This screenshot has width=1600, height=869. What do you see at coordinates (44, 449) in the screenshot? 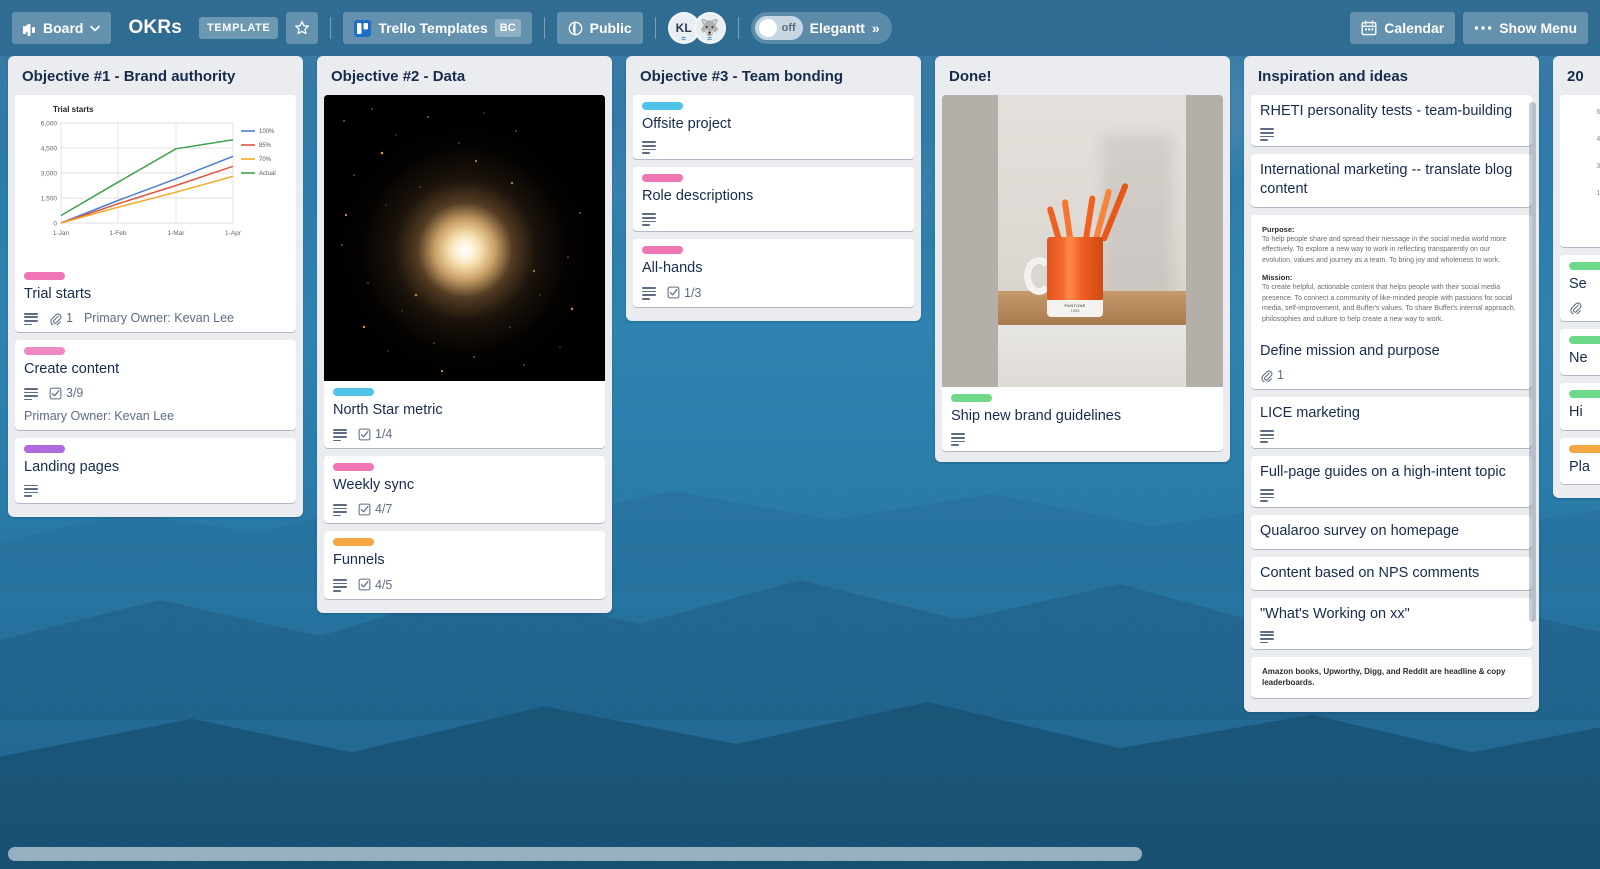
I see `label-purple` at bounding box center [44, 449].